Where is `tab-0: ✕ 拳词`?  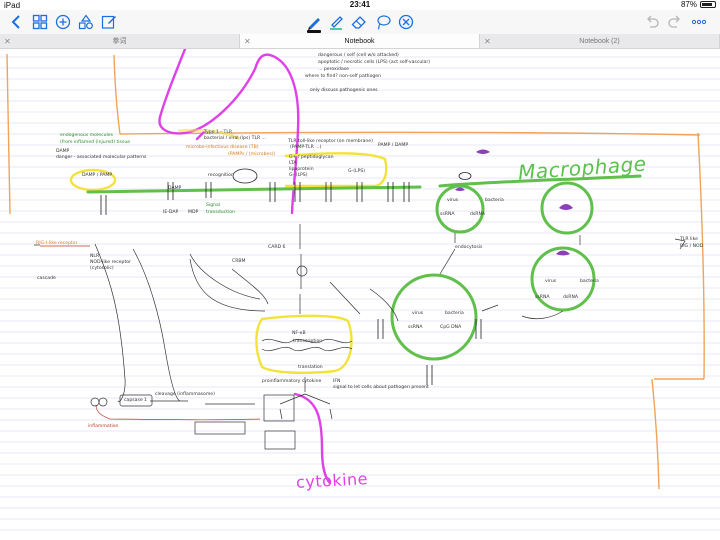 tab-0: ✕ 拳词 is located at coordinates (120, 41).